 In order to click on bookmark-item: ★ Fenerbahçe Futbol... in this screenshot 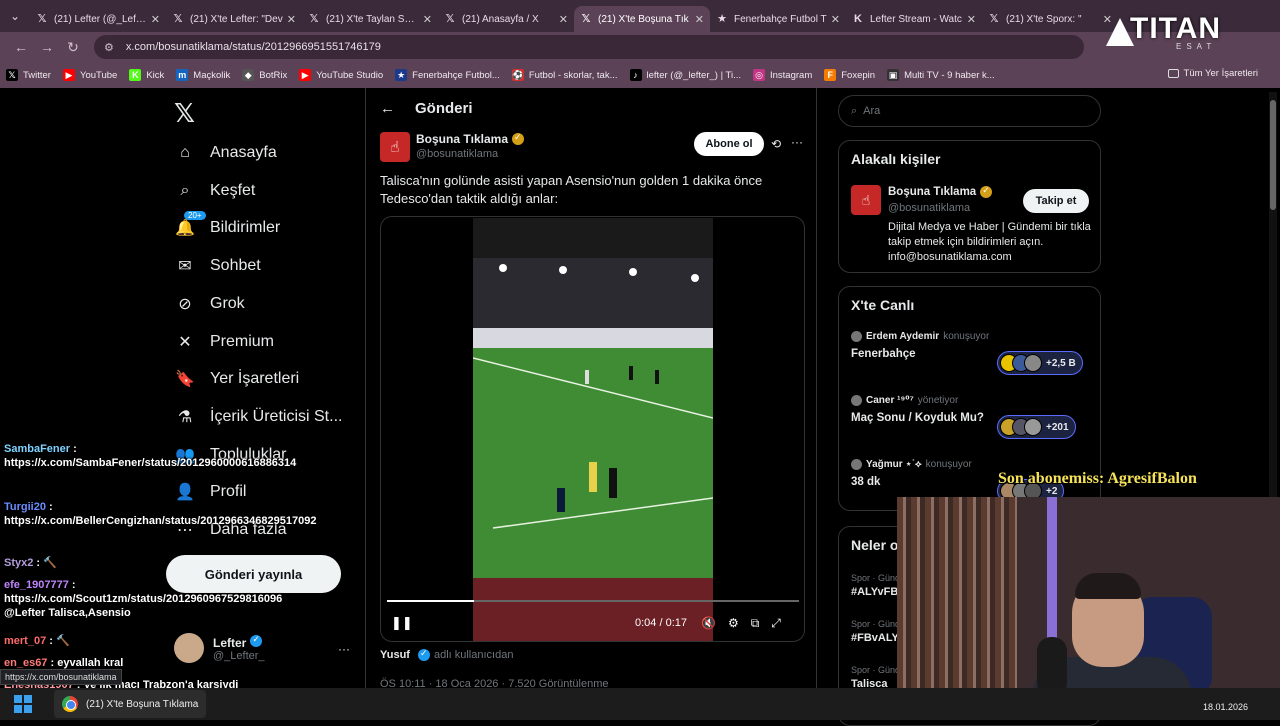, I will do `click(447, 75)`.